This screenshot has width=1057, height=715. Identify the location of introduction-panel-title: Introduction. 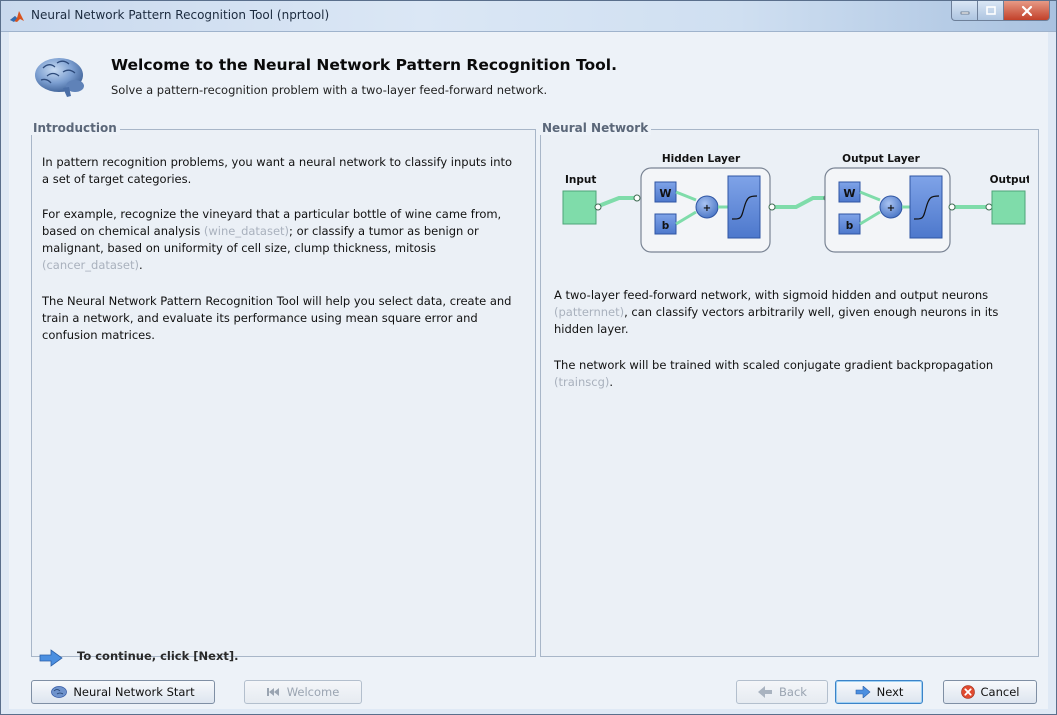
(75, 128).